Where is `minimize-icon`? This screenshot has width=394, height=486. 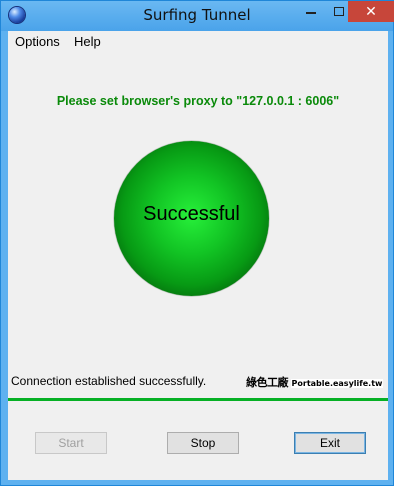
minimize-icon is located at coordinates (311, 13).